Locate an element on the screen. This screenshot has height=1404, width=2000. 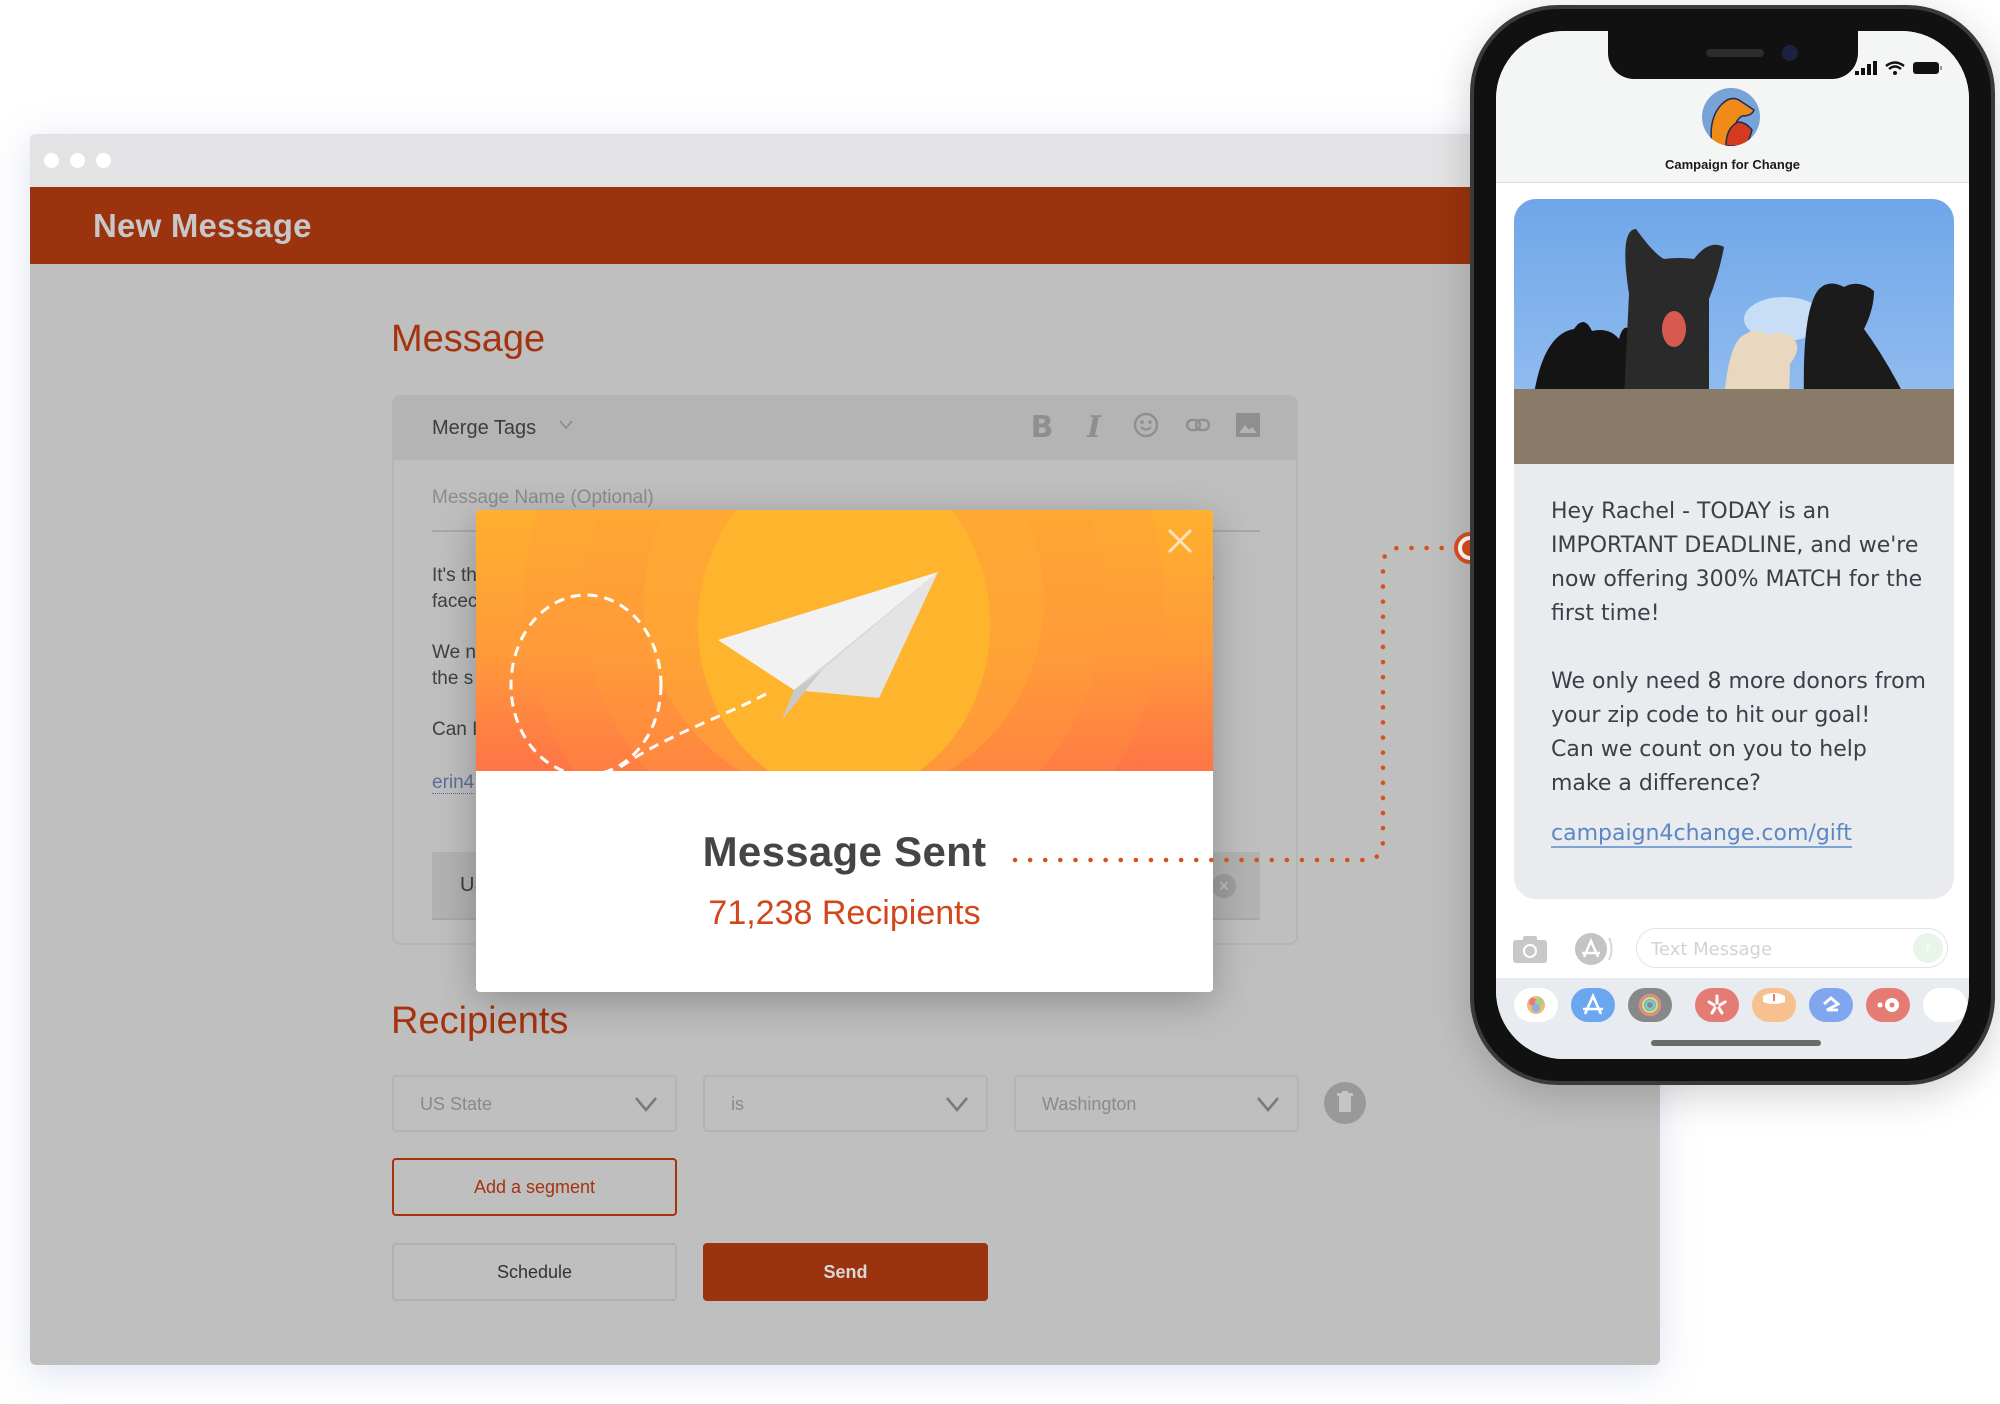
filter-field-value: US State is located at coordinates (456, 1104).